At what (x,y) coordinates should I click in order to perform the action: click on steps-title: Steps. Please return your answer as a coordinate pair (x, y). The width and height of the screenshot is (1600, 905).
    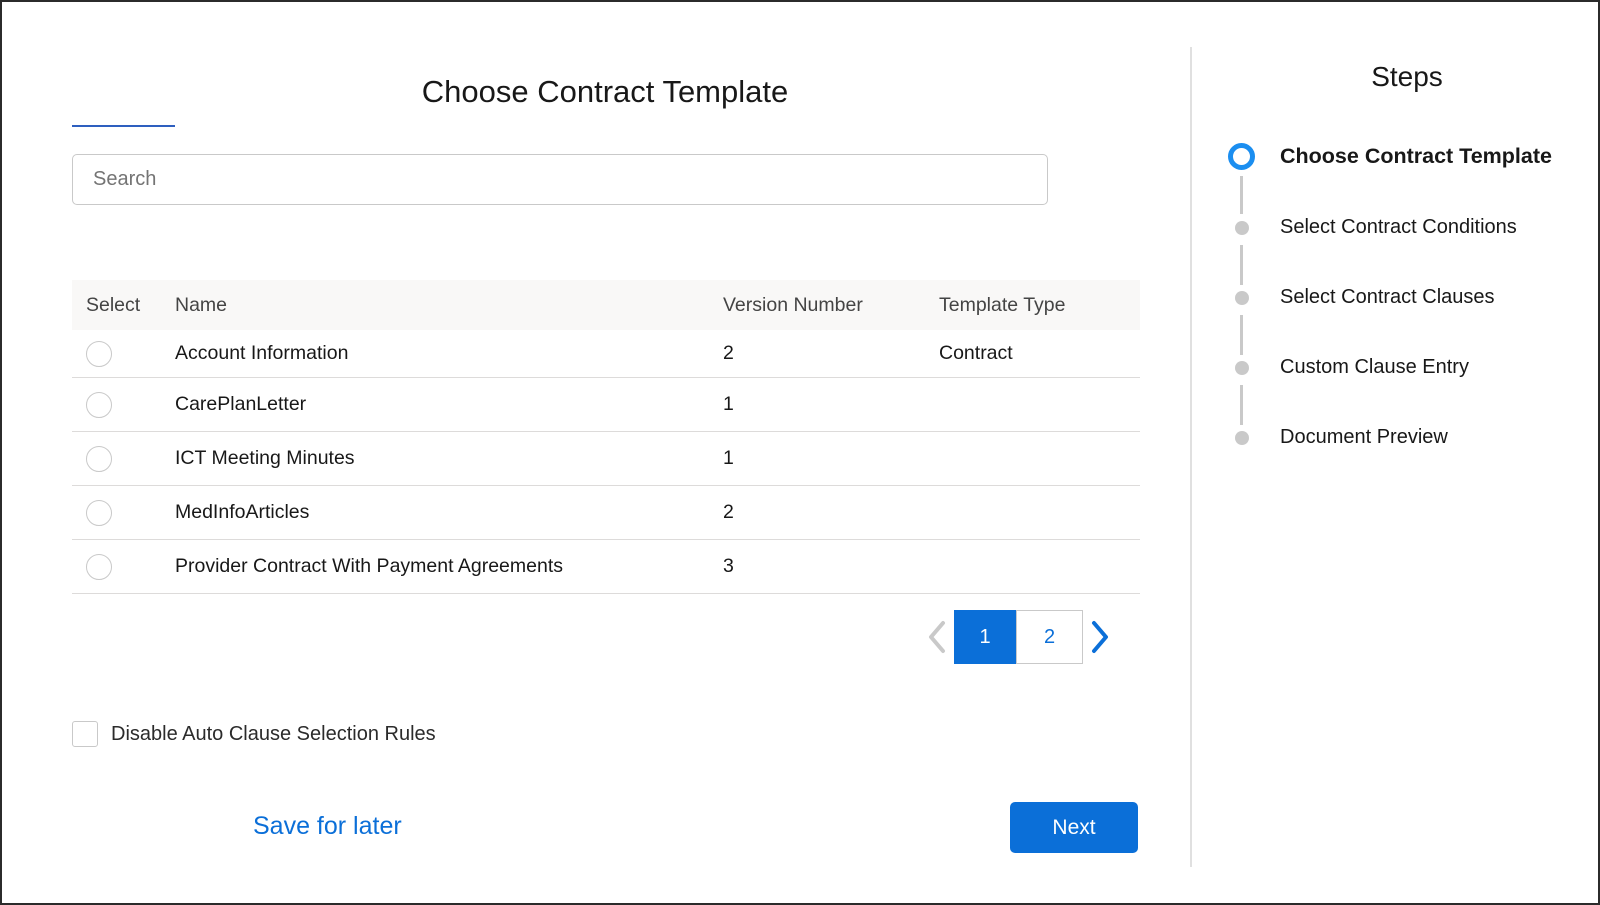
    Looking at the image, I should click on (1407, 76).